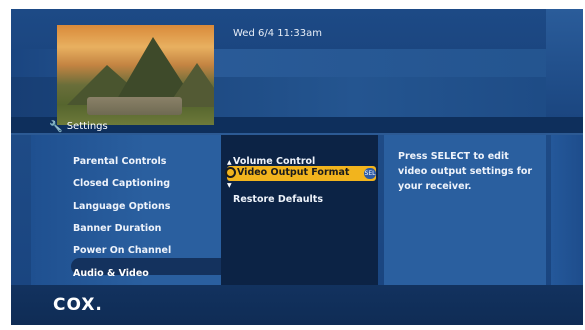 The height and width of the screenshot is (330, 585). Describe the element at coordinates (297, 305) in the screenshot. I see `footer: COX.` at that location.